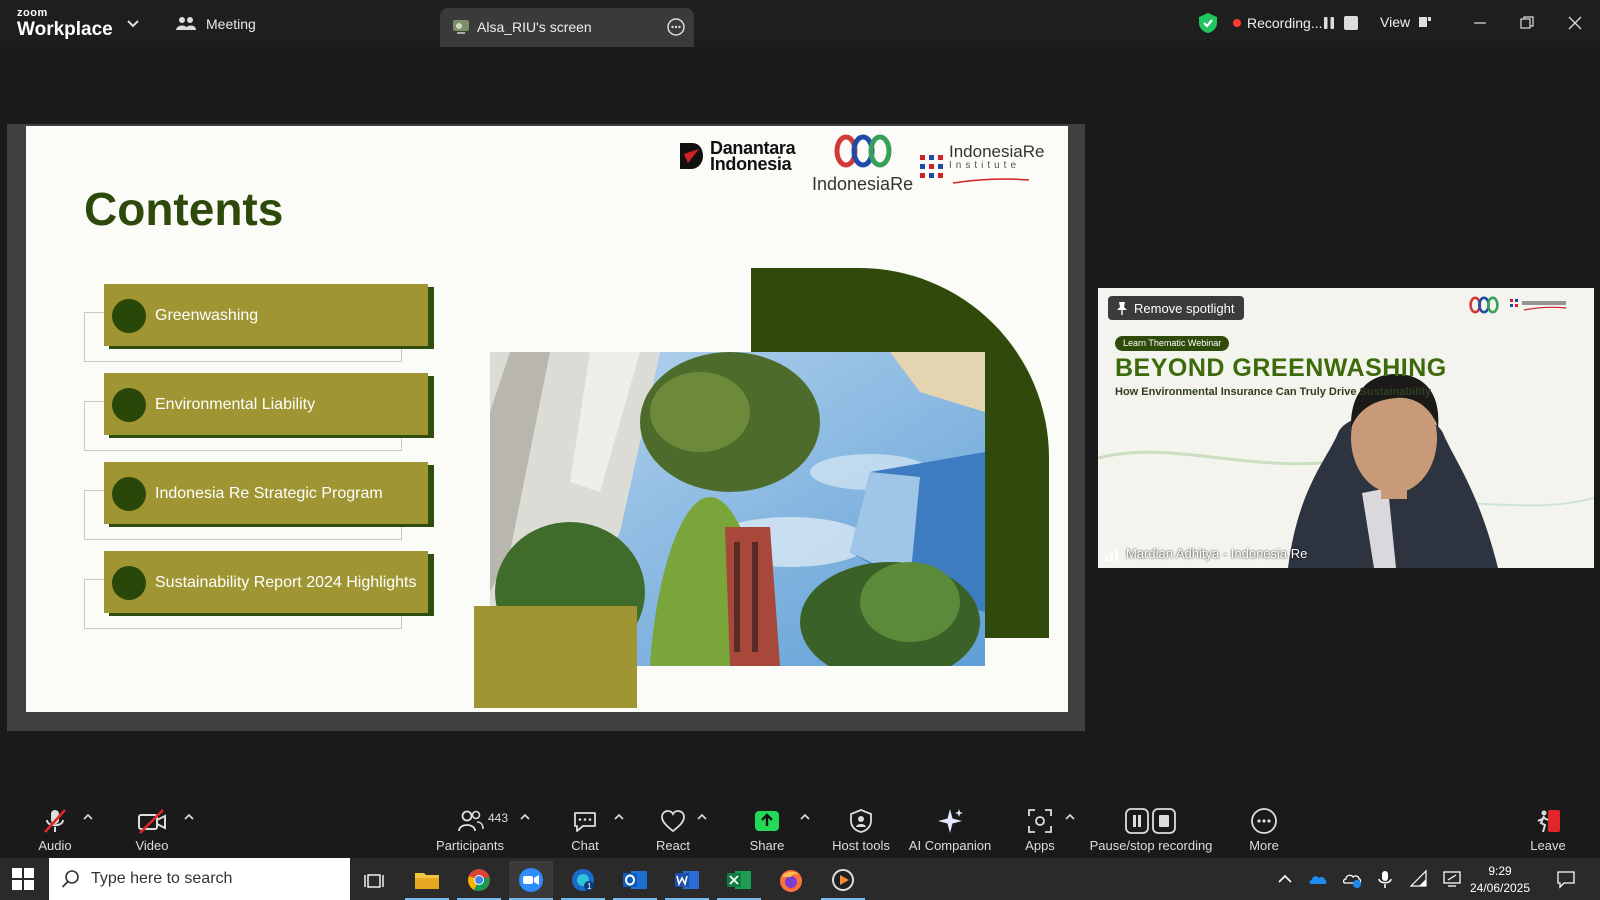  I want to click on outlook-calendar-icon: 1, so click(583, 880).